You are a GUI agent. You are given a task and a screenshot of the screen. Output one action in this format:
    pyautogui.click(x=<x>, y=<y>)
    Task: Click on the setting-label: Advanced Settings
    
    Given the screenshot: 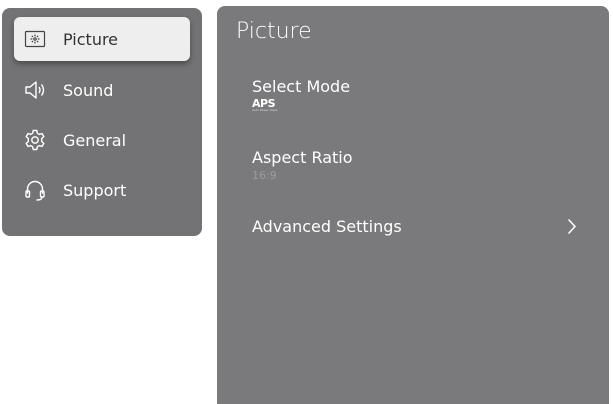 What is the action you would take?
    pyautogui.click(x=327, y=226)
    